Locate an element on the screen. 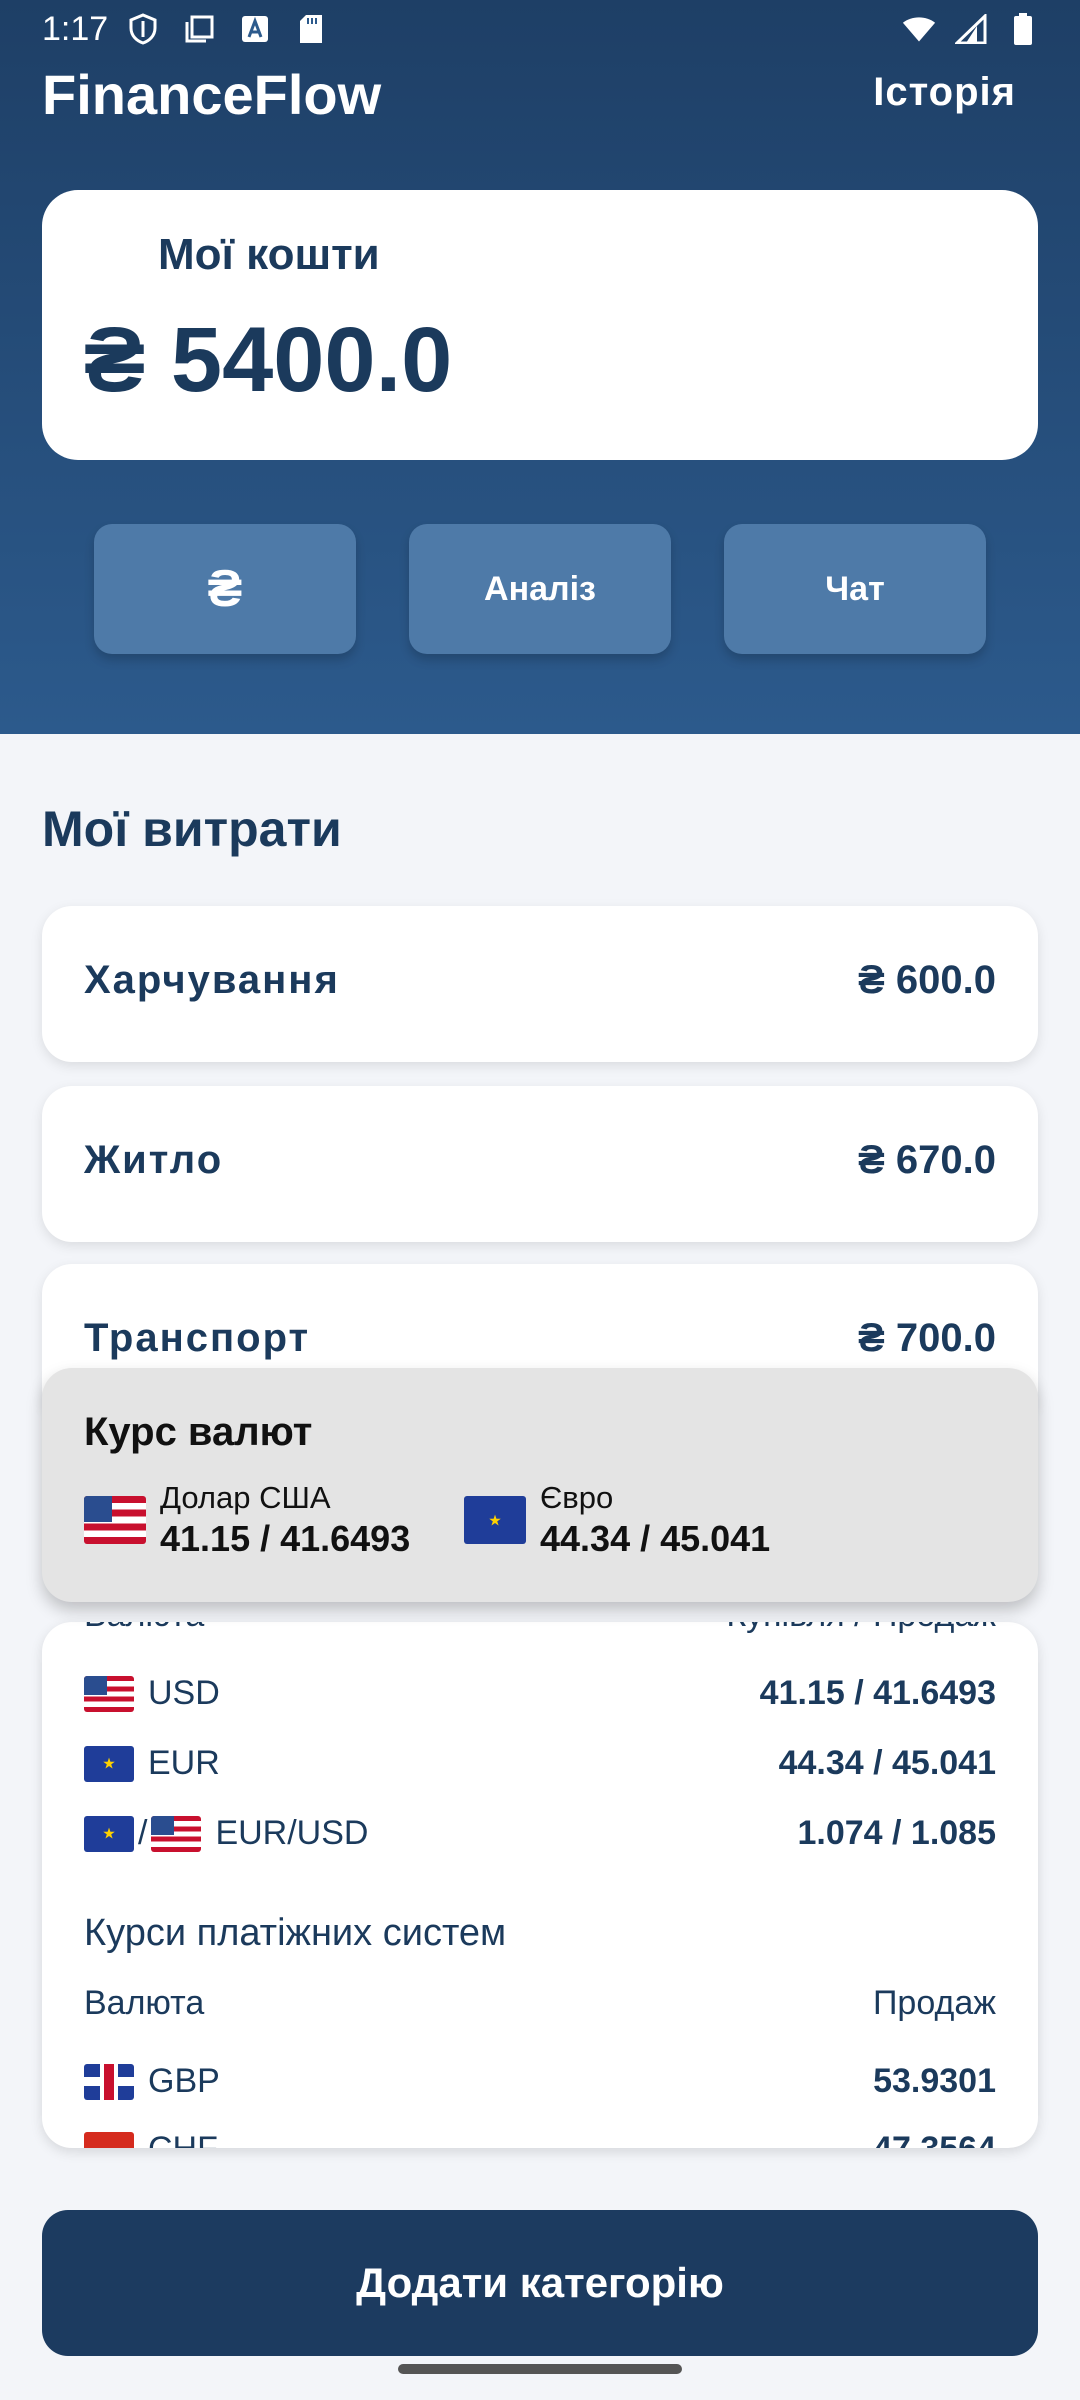  app-title: FinanceFlow is located at coordinates (212, 94).